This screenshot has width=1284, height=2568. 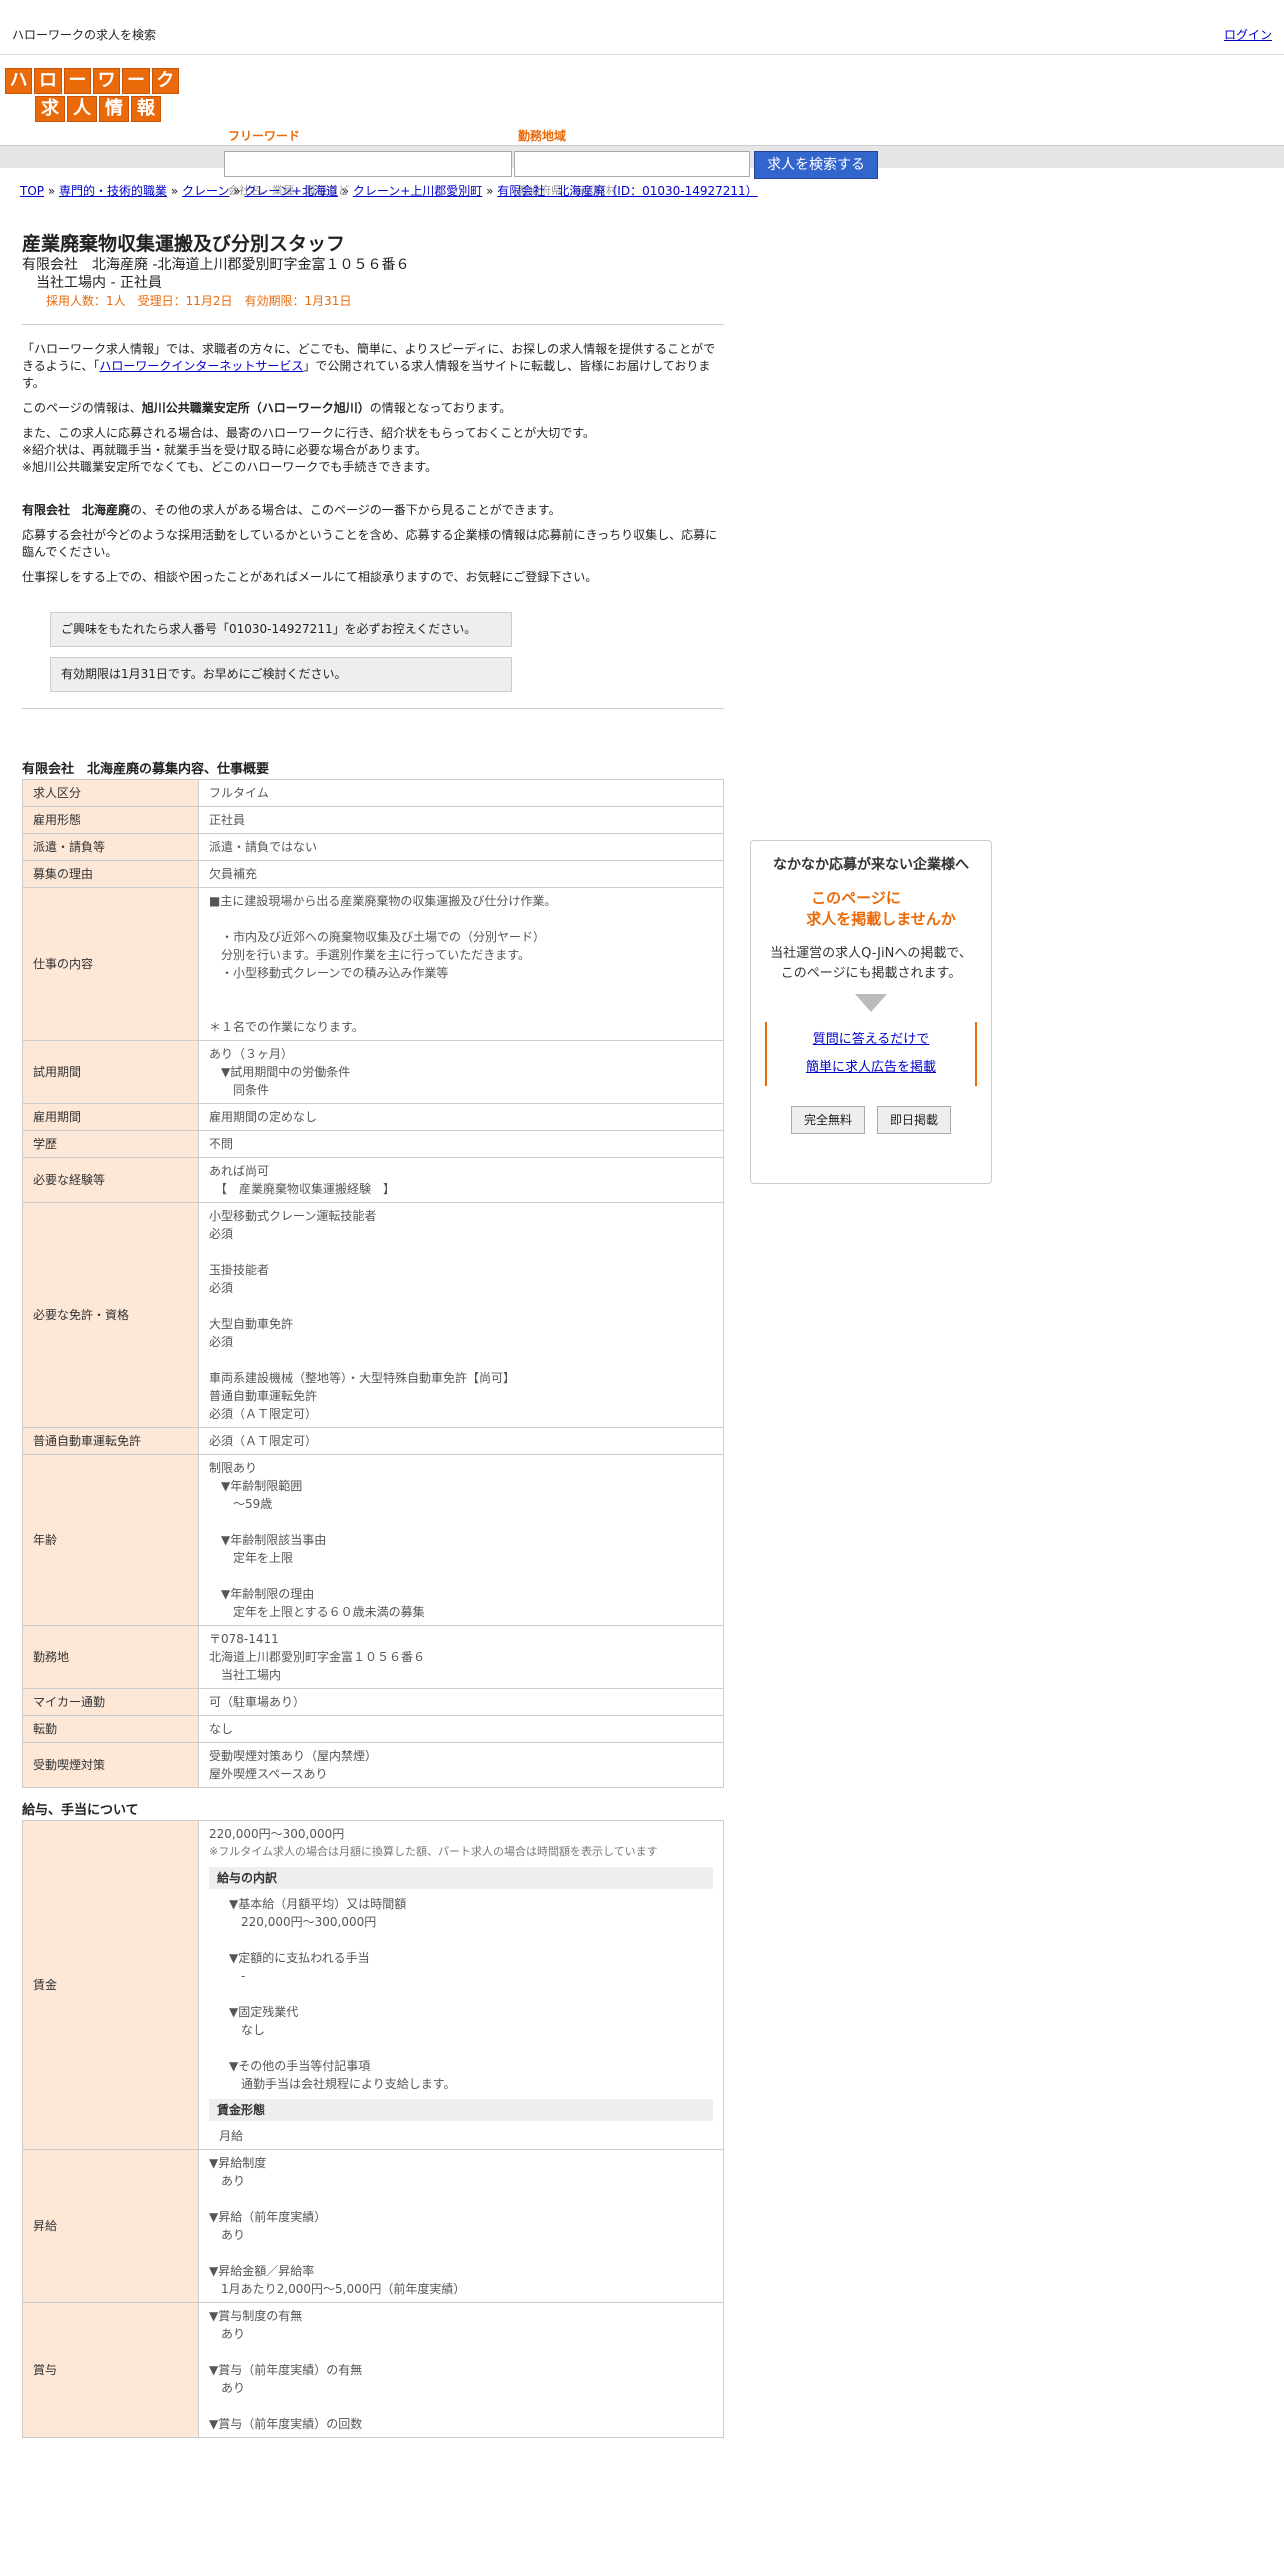 What do you see at coordinates (373, 820) in the screenshot?
I see `table-row: 雇用形態 正社員` at bounding box center [373, 820].